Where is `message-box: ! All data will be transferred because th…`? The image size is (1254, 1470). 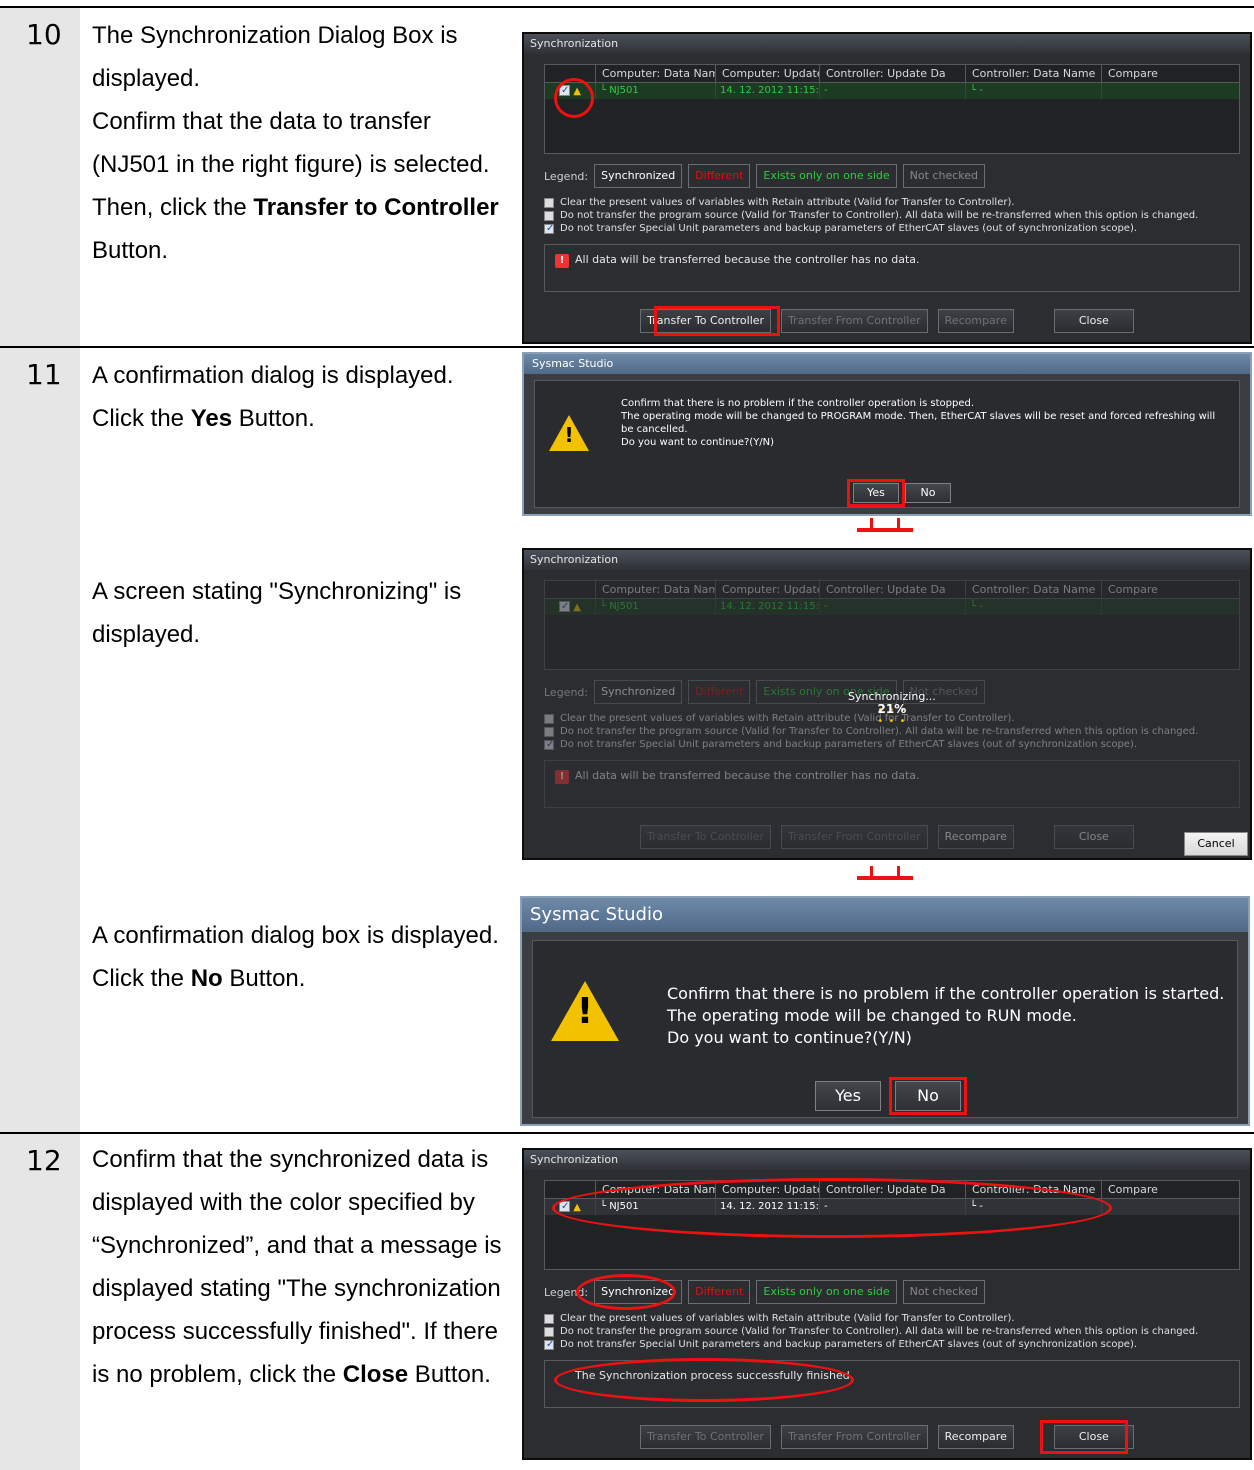
message-box: ! All data will be transferred because th… is located at coordinates (892, 268).